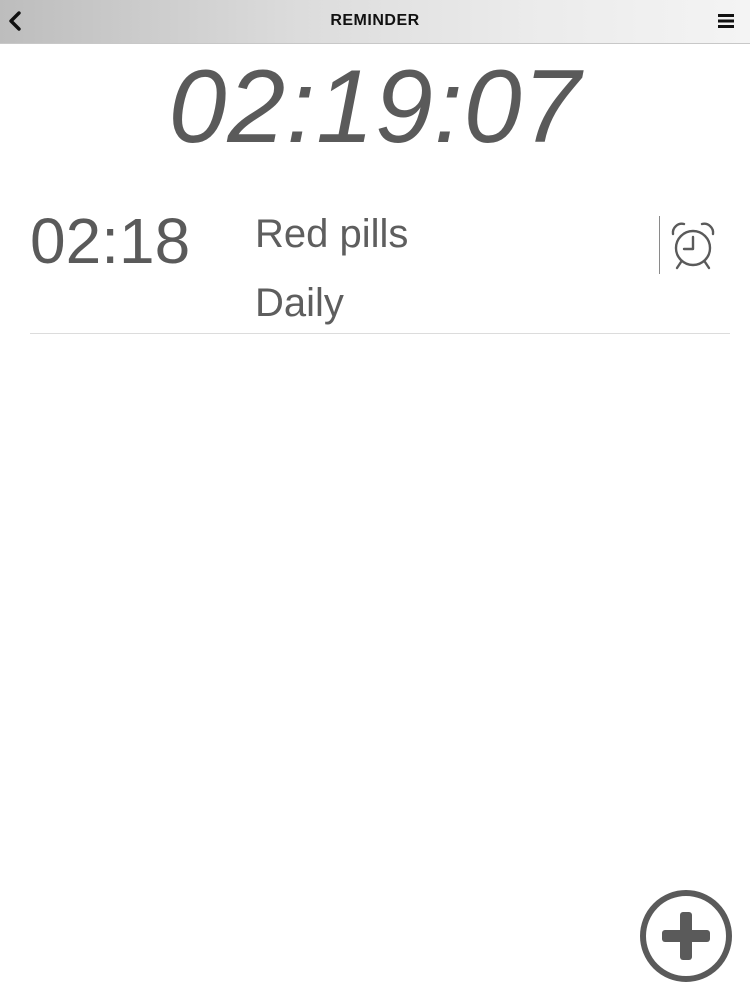 The image size is (750, 1000). What do you see at coordinates (299, 303) in the screenshot?
I see `reminder-frequency: Daily` at bounding box center [299, 303].